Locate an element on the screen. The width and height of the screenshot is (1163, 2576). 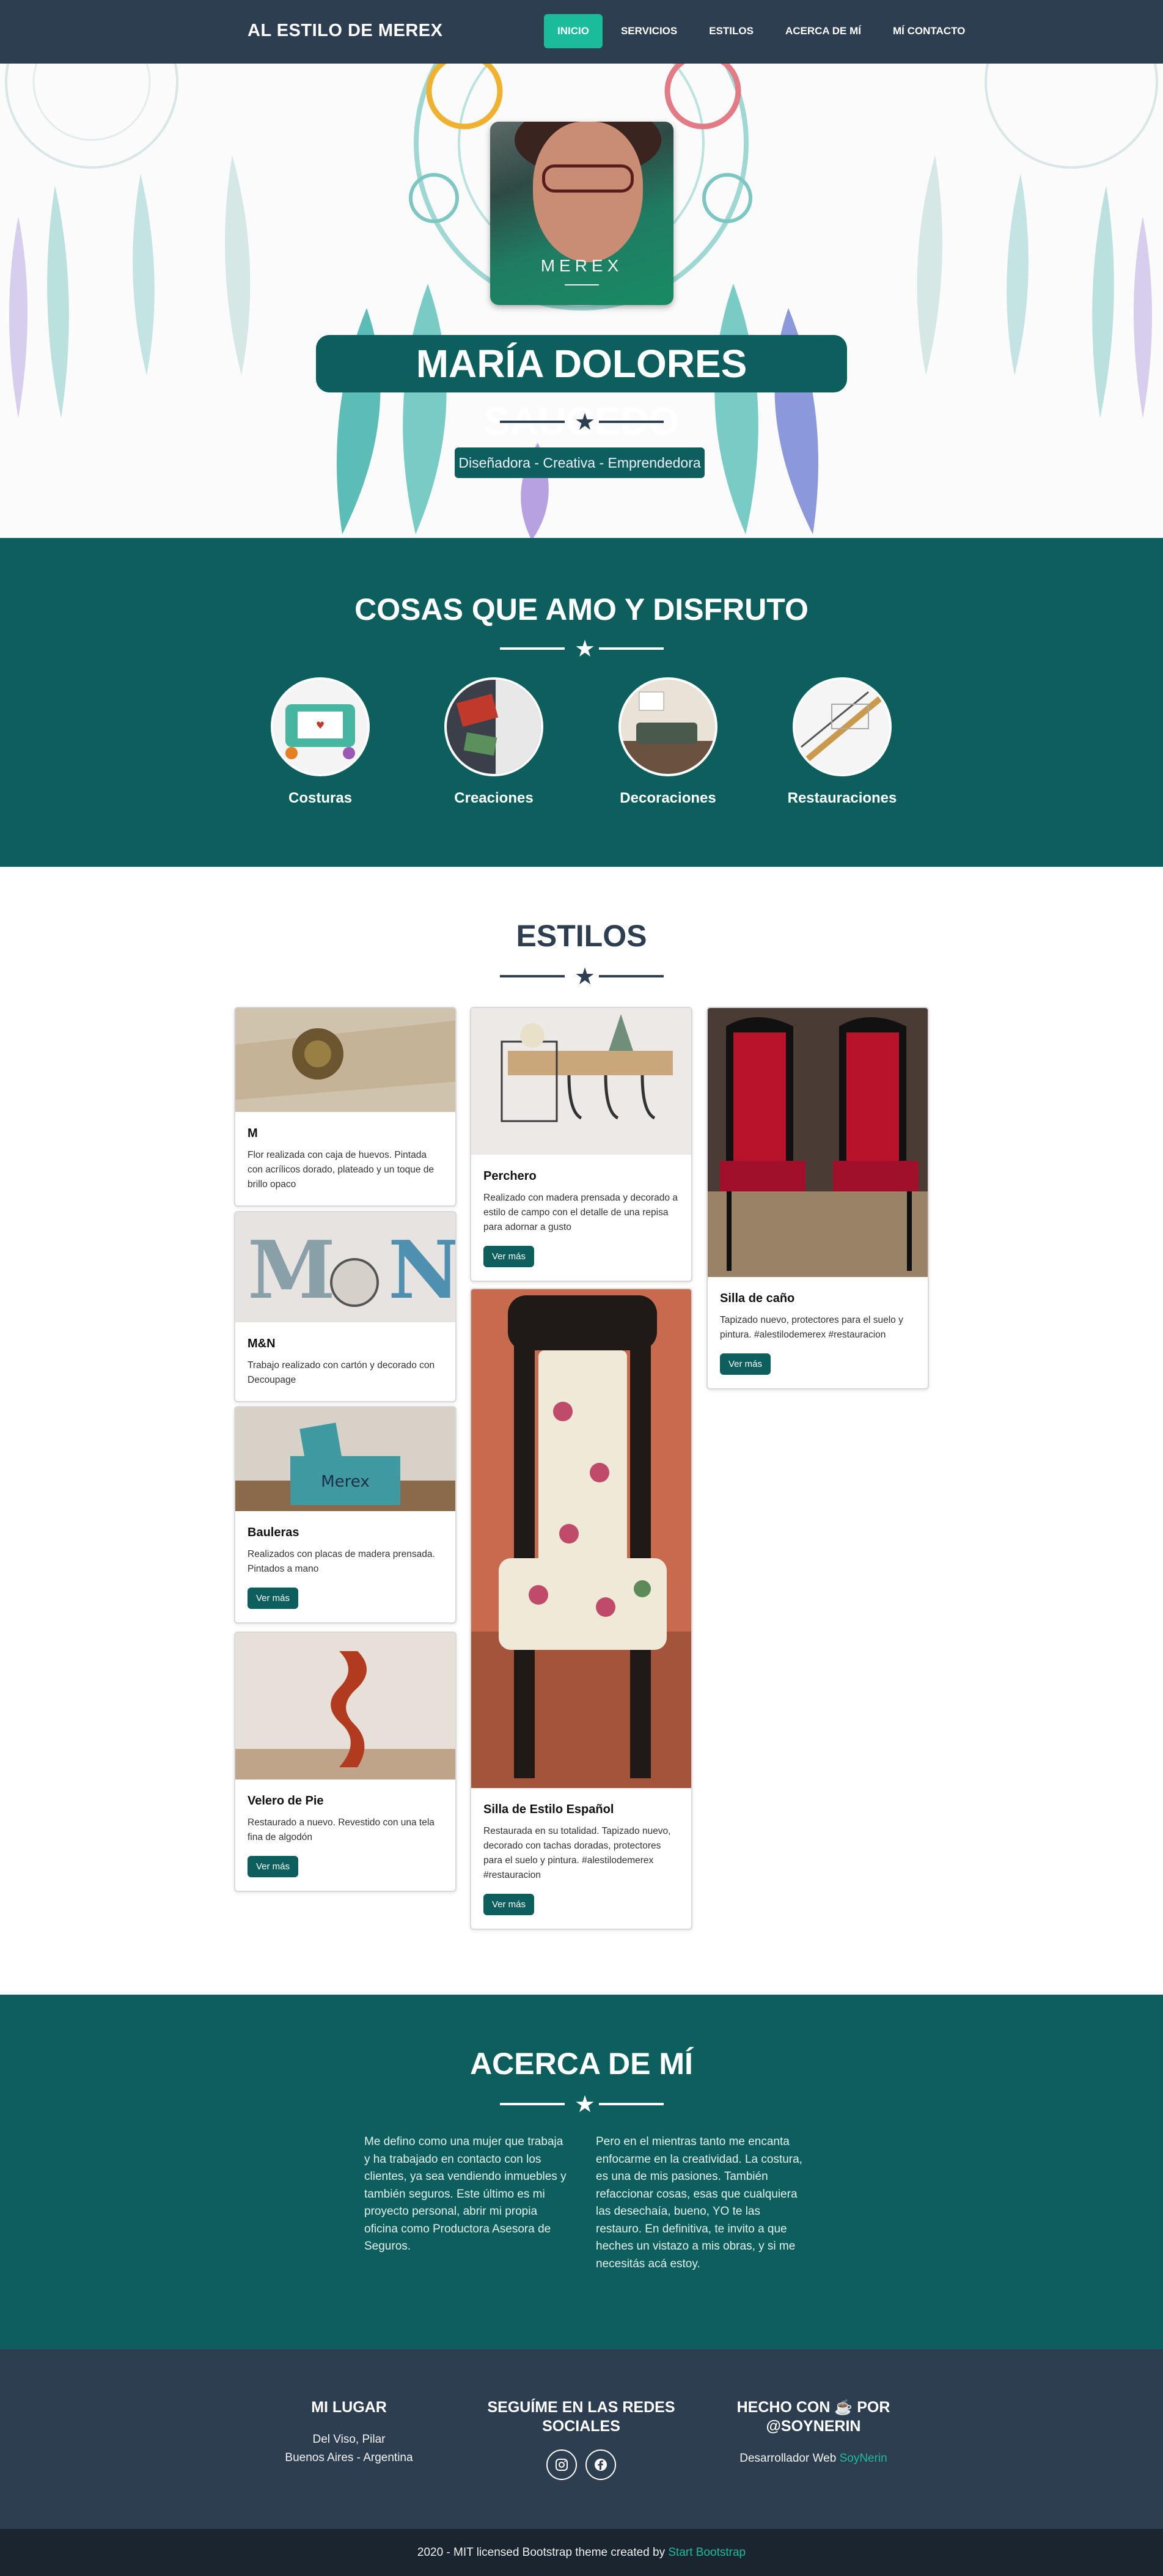
card-title: M is located at coordinates (253, 1133).